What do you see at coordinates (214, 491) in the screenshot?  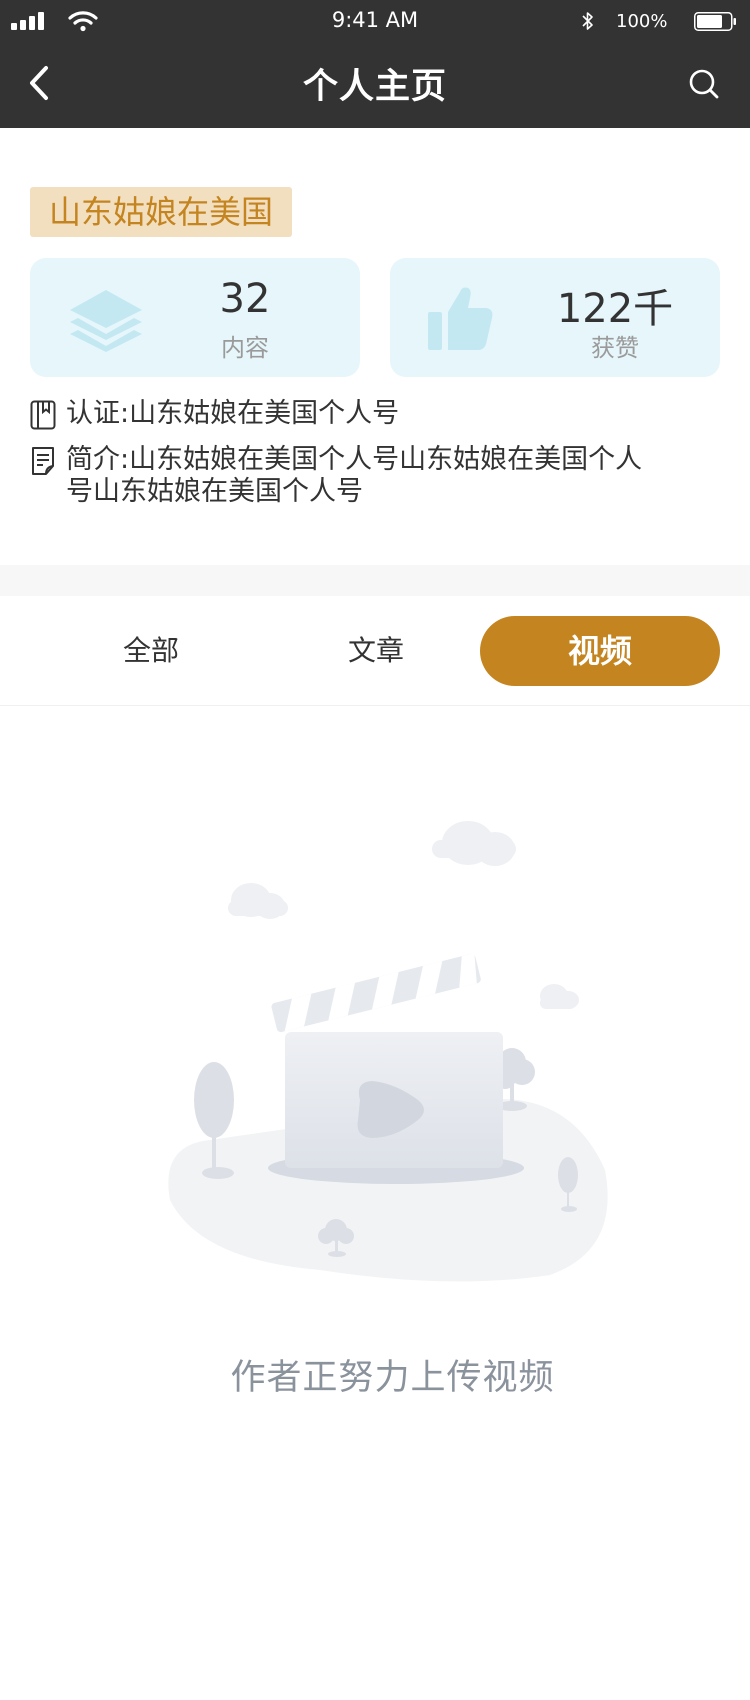 I see `intro-text-line-2: 号山东姑娘在美国个人号` at bounding box center [214, 491].